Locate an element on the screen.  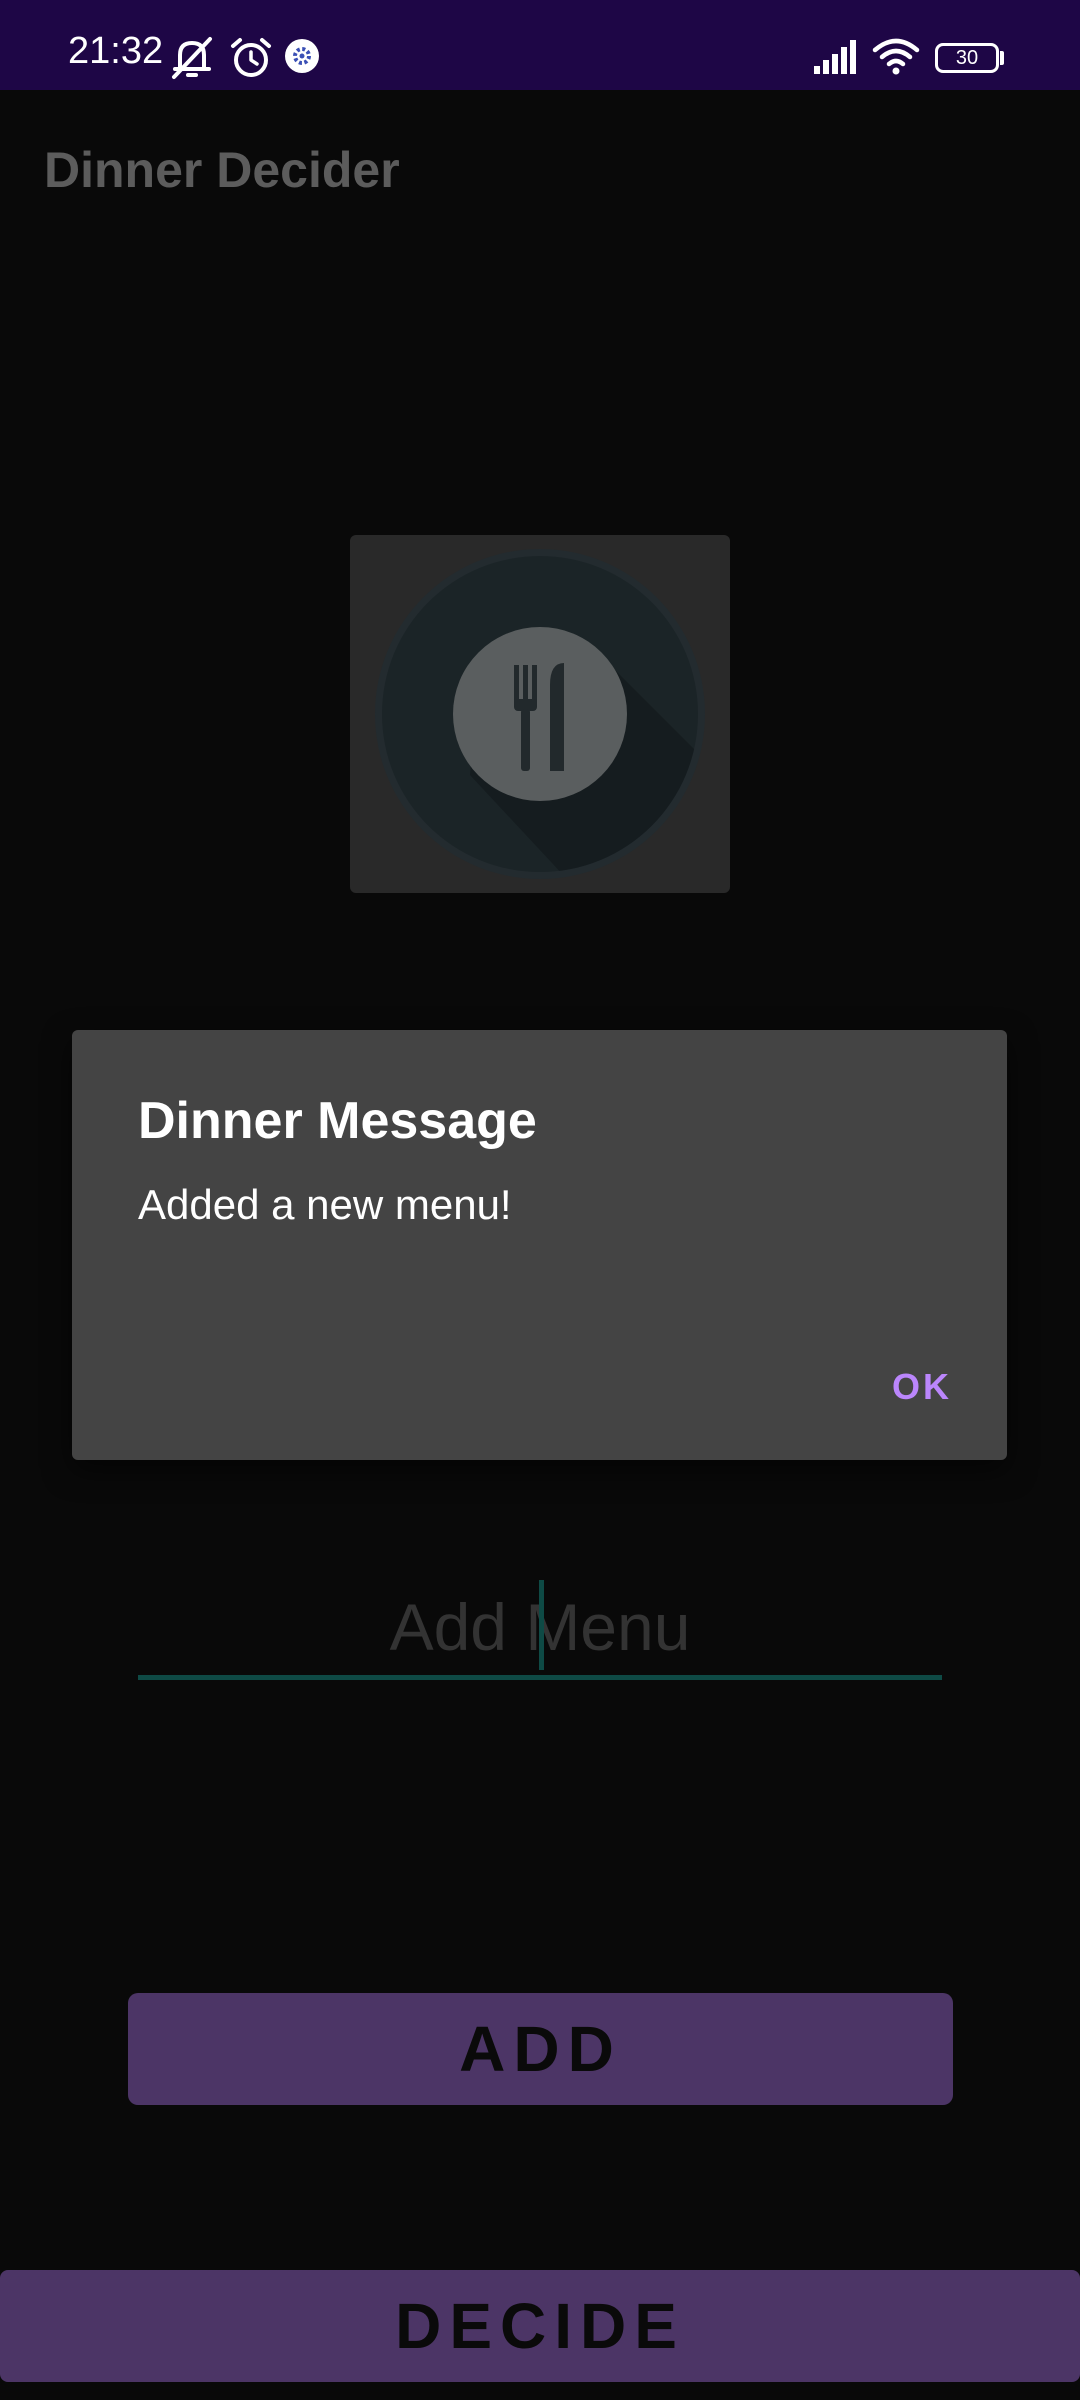
battery-indicator: 30 is located at coordinates (967, 58).